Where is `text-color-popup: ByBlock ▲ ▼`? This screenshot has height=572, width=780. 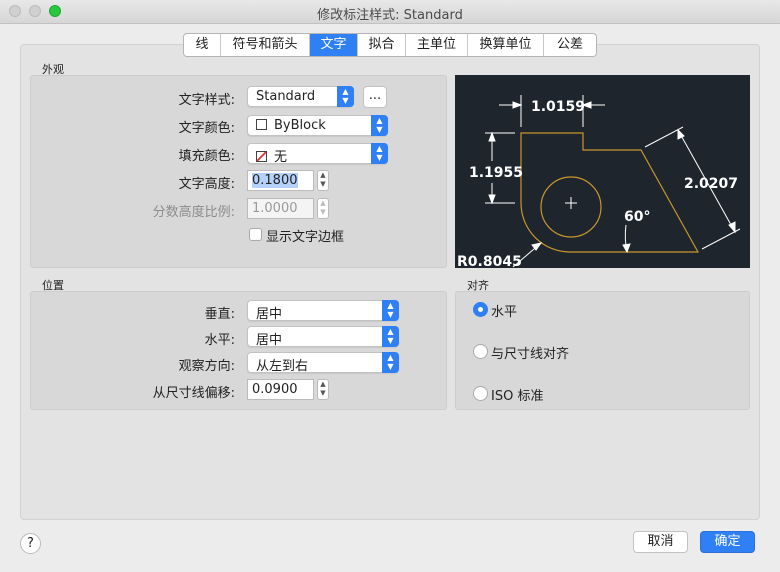 text-color-popup: ByBlock ▲ ▼ is located at coordinates (317, 125).